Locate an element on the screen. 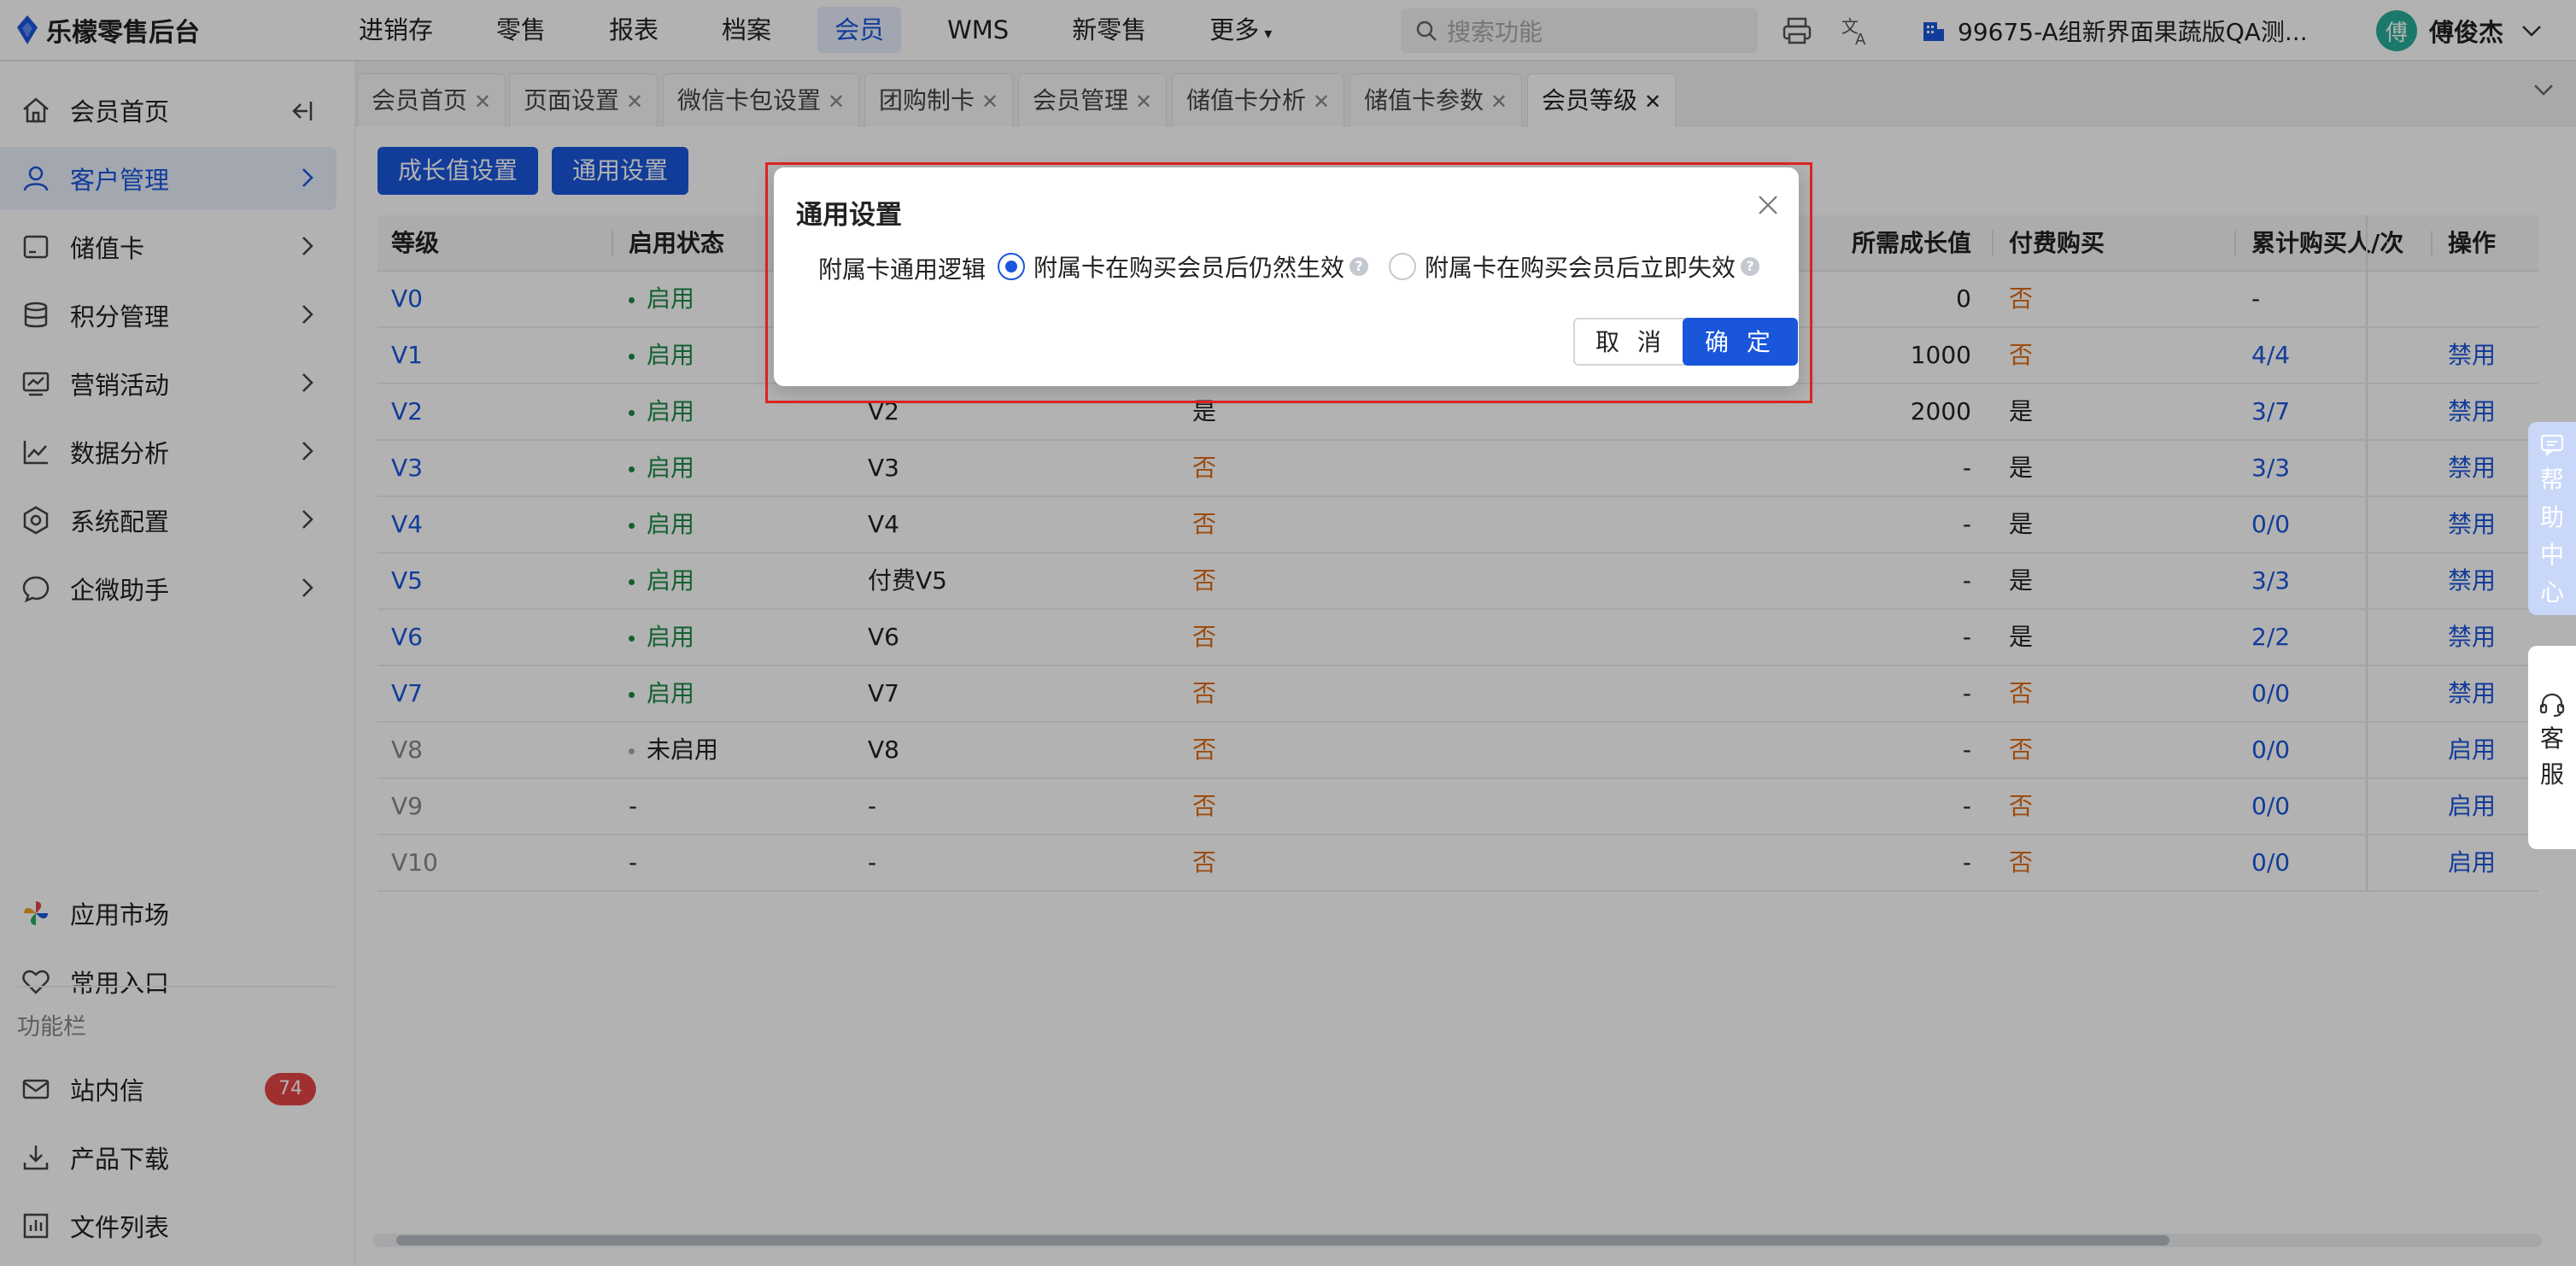 The width and height of the screenshot is (2576, 1266). radio-option-stay-valid: 附属卡在购买会员后仍然生效 ? is located at coordinates (1183, 266).